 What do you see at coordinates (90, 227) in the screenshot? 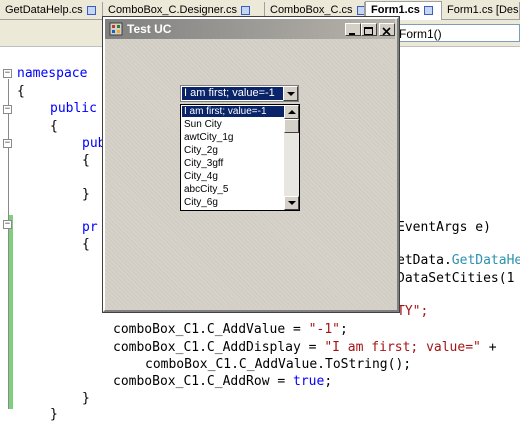
I see `code-pr: pr` at bounding box center [90, 227].